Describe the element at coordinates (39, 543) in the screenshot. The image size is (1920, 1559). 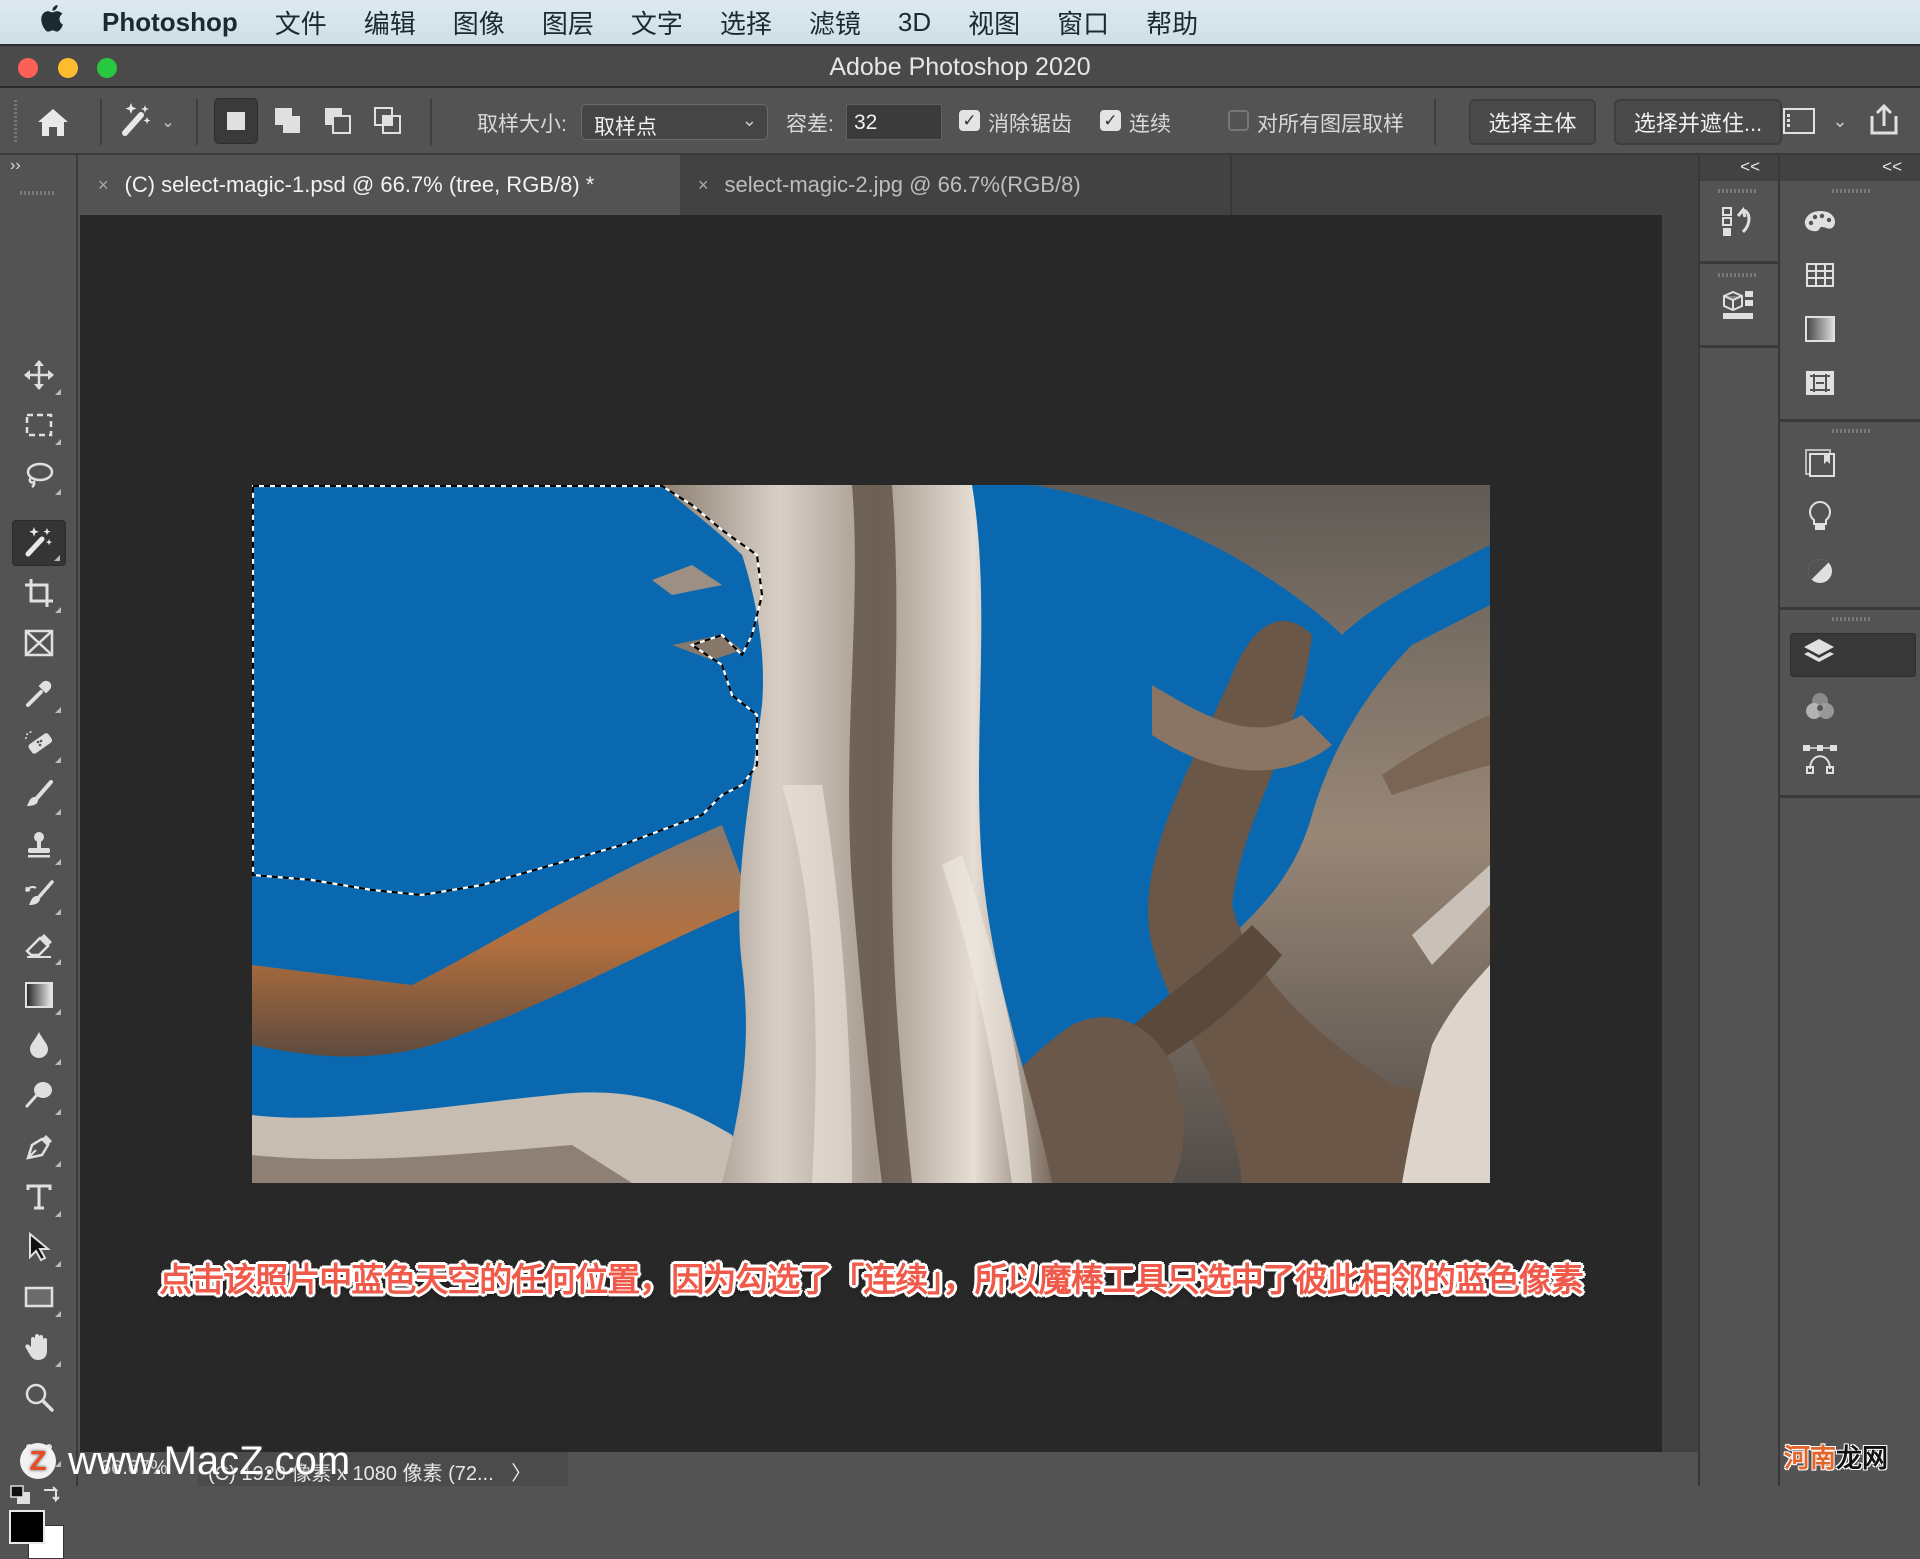
I see `magic-wand-tool` at that location.